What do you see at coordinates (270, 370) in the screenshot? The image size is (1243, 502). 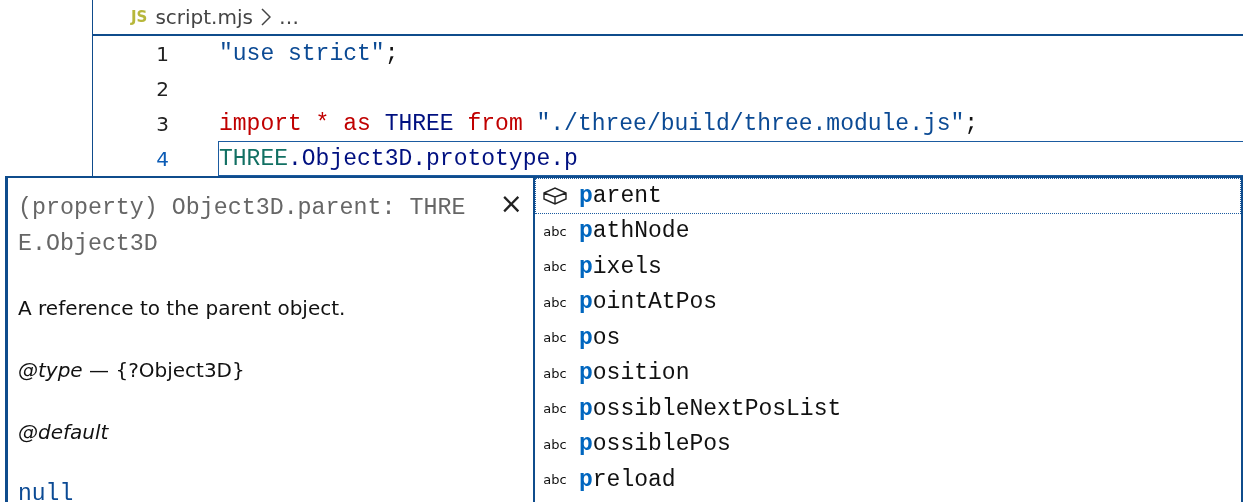 I see `doc-tag: @type — {?Object3D}` at bounding box center [270, 370].